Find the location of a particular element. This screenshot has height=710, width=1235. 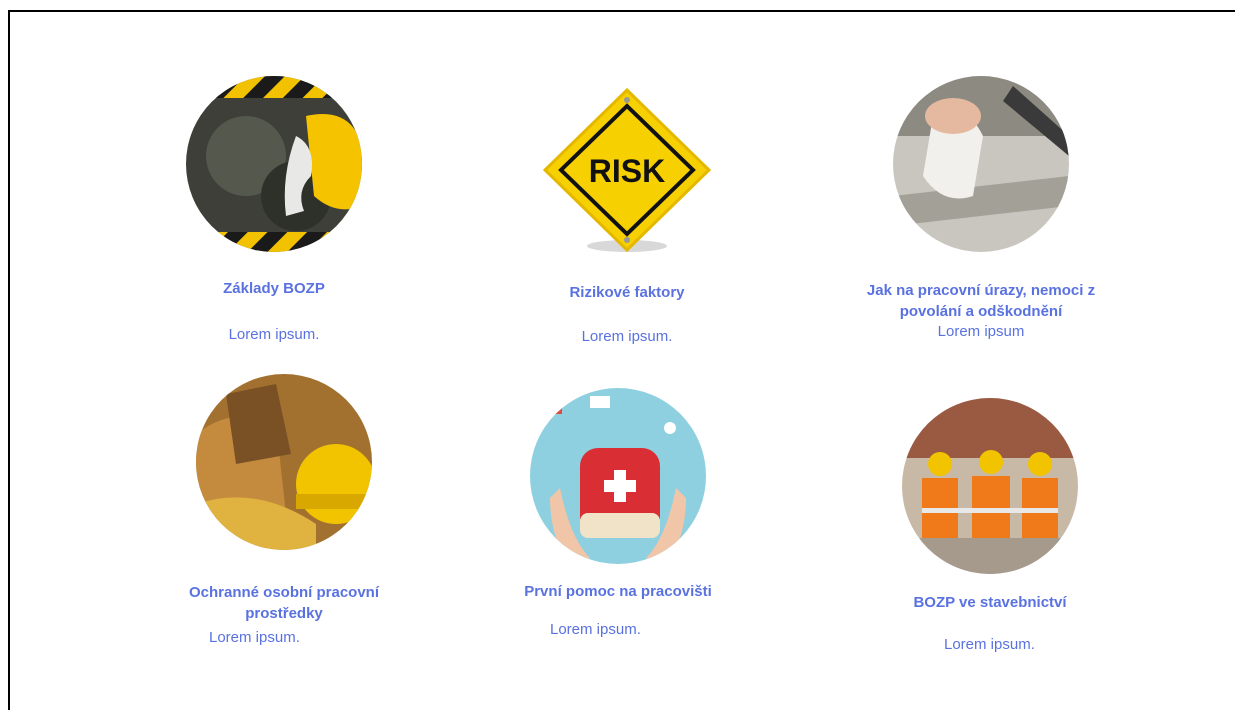

card-prvni-pomoc: První pomoc na pracovišti Lorem ipsum. is located at coordinates (618, 514).